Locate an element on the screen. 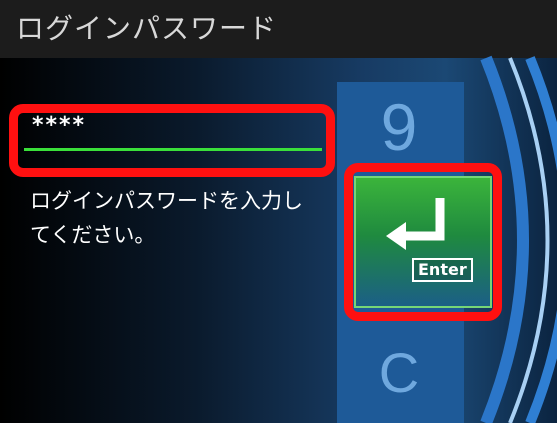  title-bar: ログインパスワード is located at coordinates (278, 29).